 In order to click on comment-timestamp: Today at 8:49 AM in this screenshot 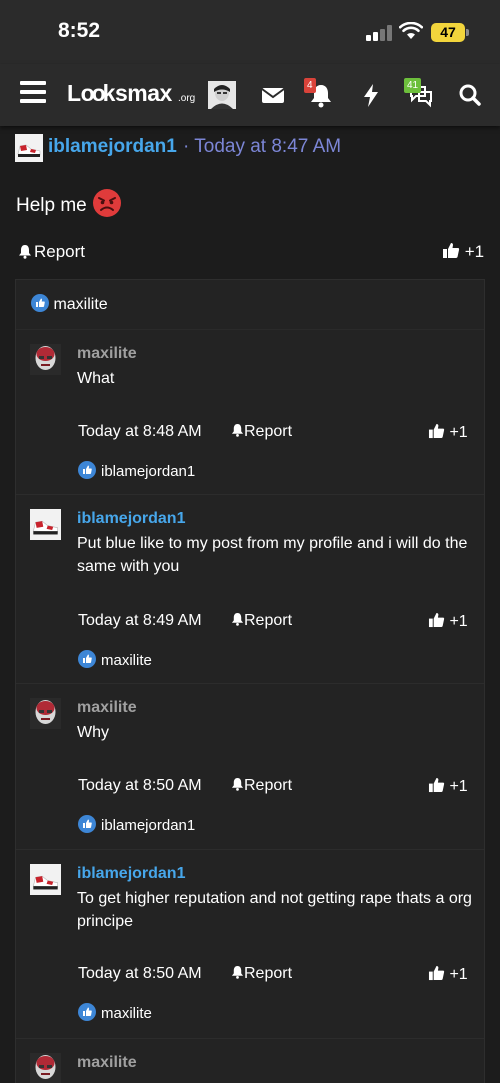, I will do `click(140, 621)`.